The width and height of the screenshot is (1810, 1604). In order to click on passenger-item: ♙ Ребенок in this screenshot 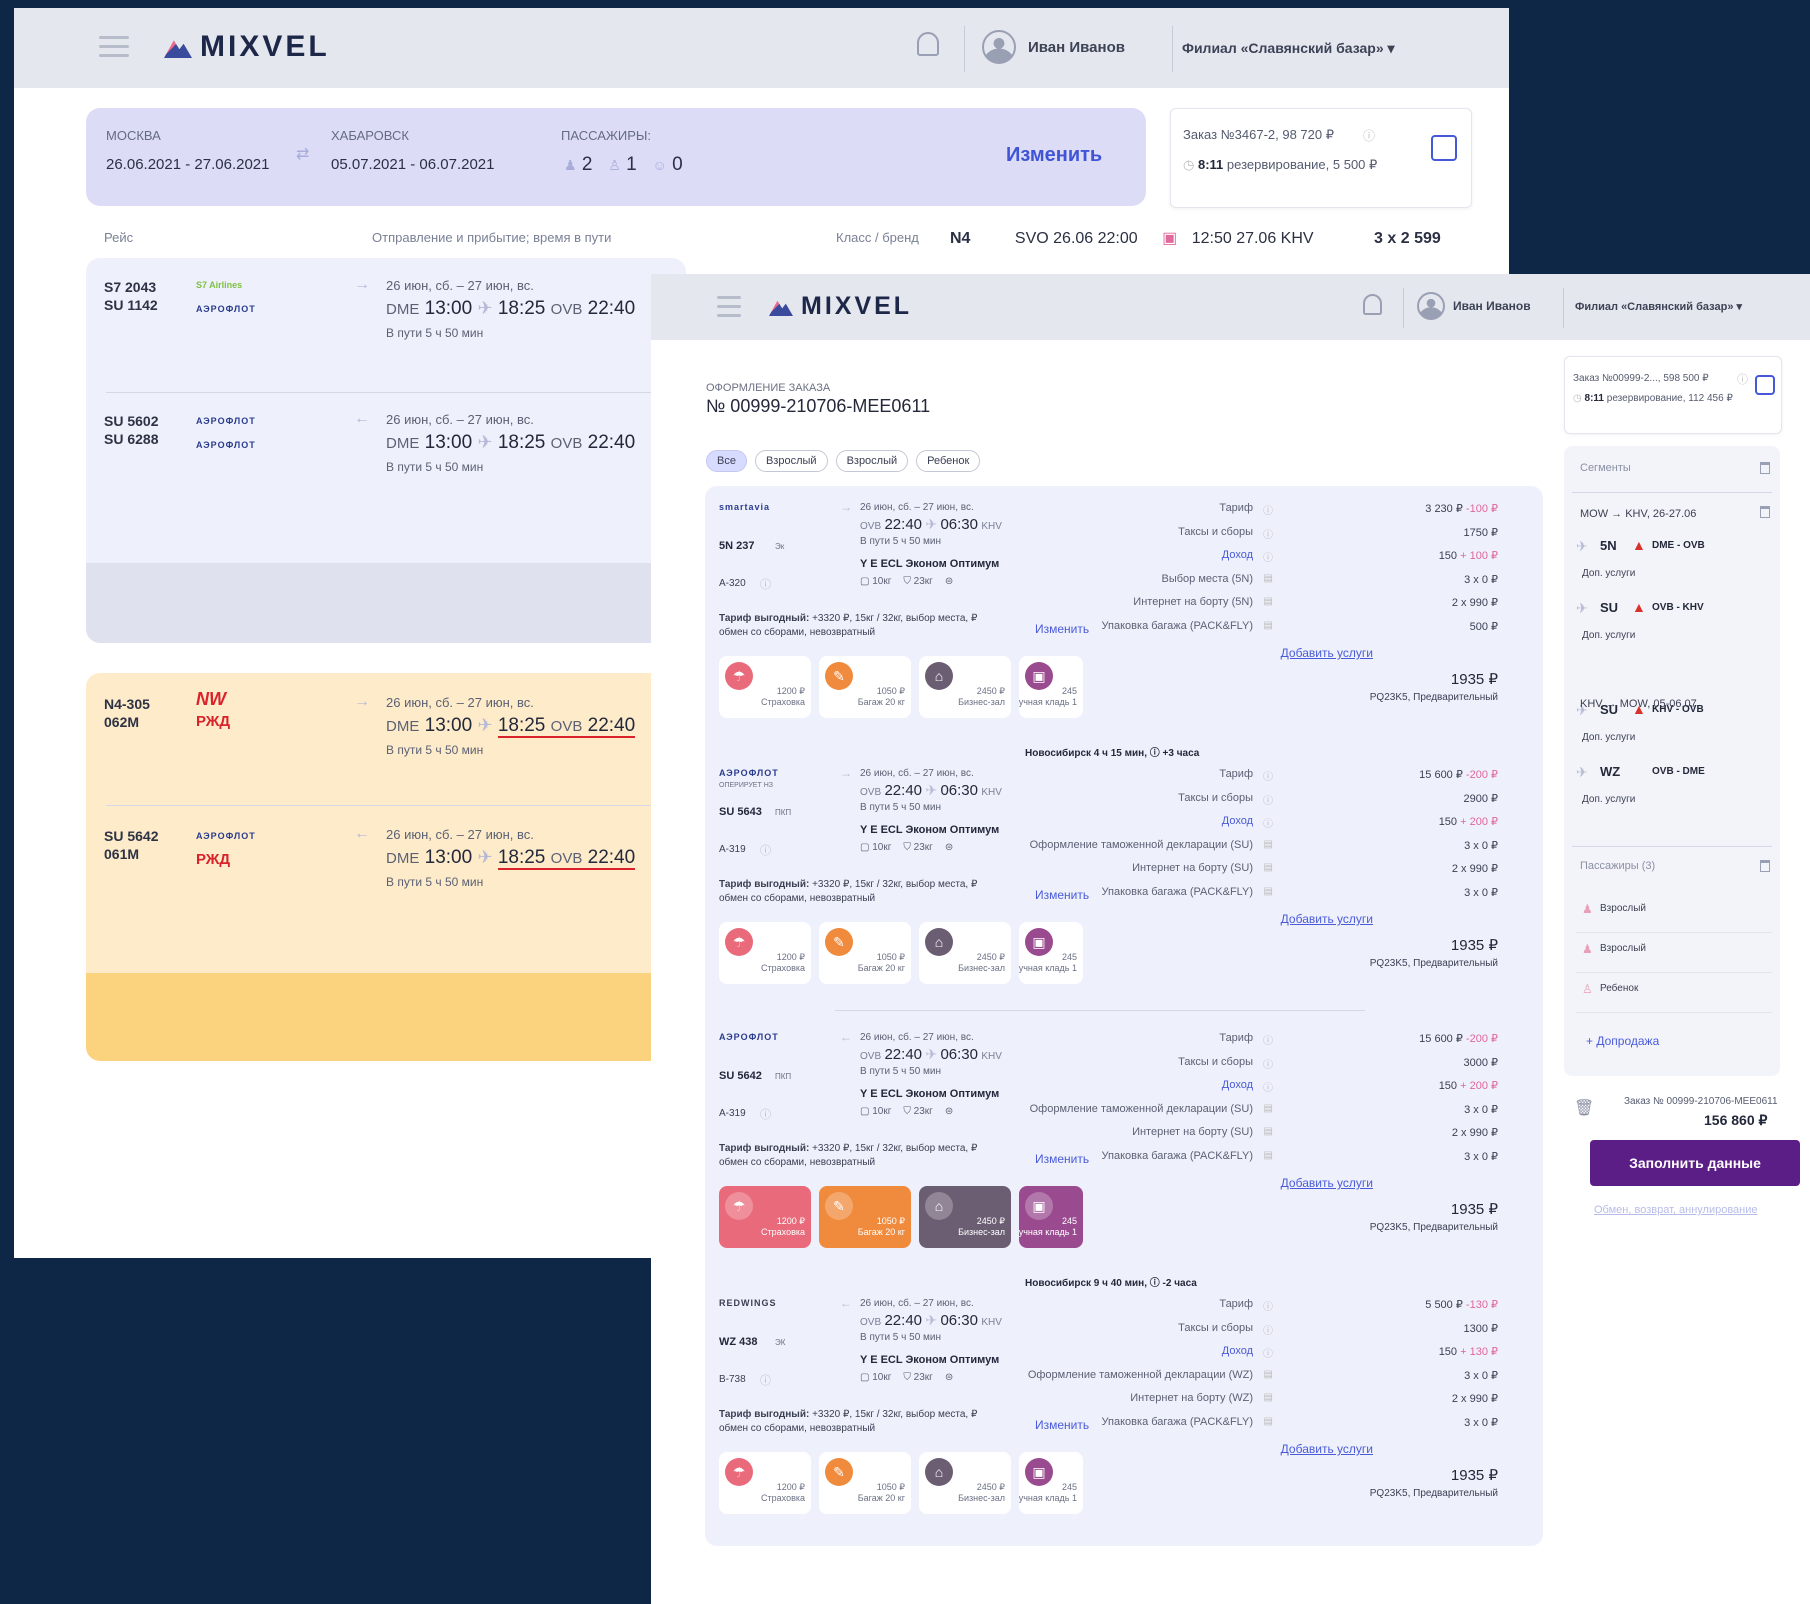, I will do `click(1674, 997)`.